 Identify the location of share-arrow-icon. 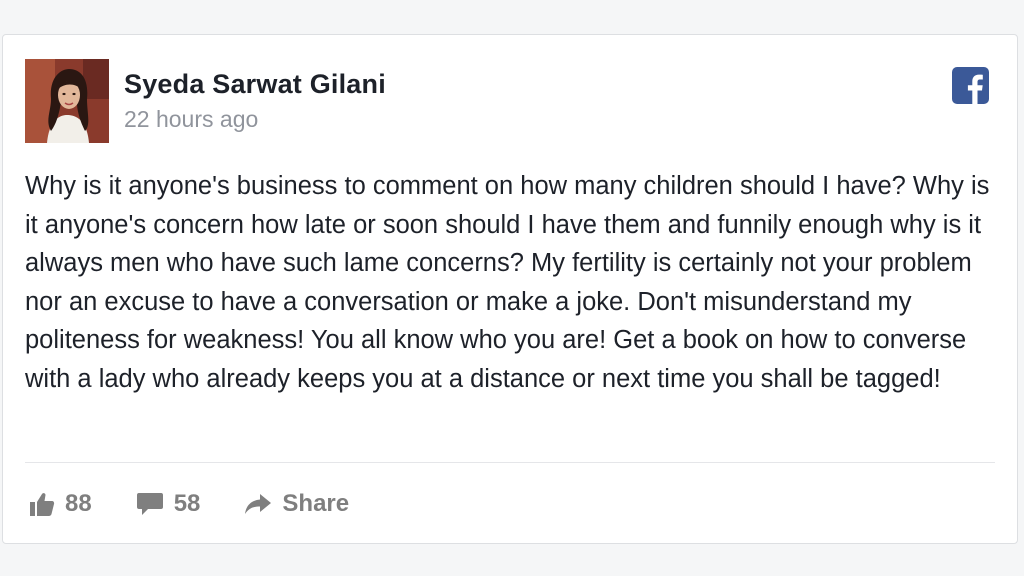
(258, 504).